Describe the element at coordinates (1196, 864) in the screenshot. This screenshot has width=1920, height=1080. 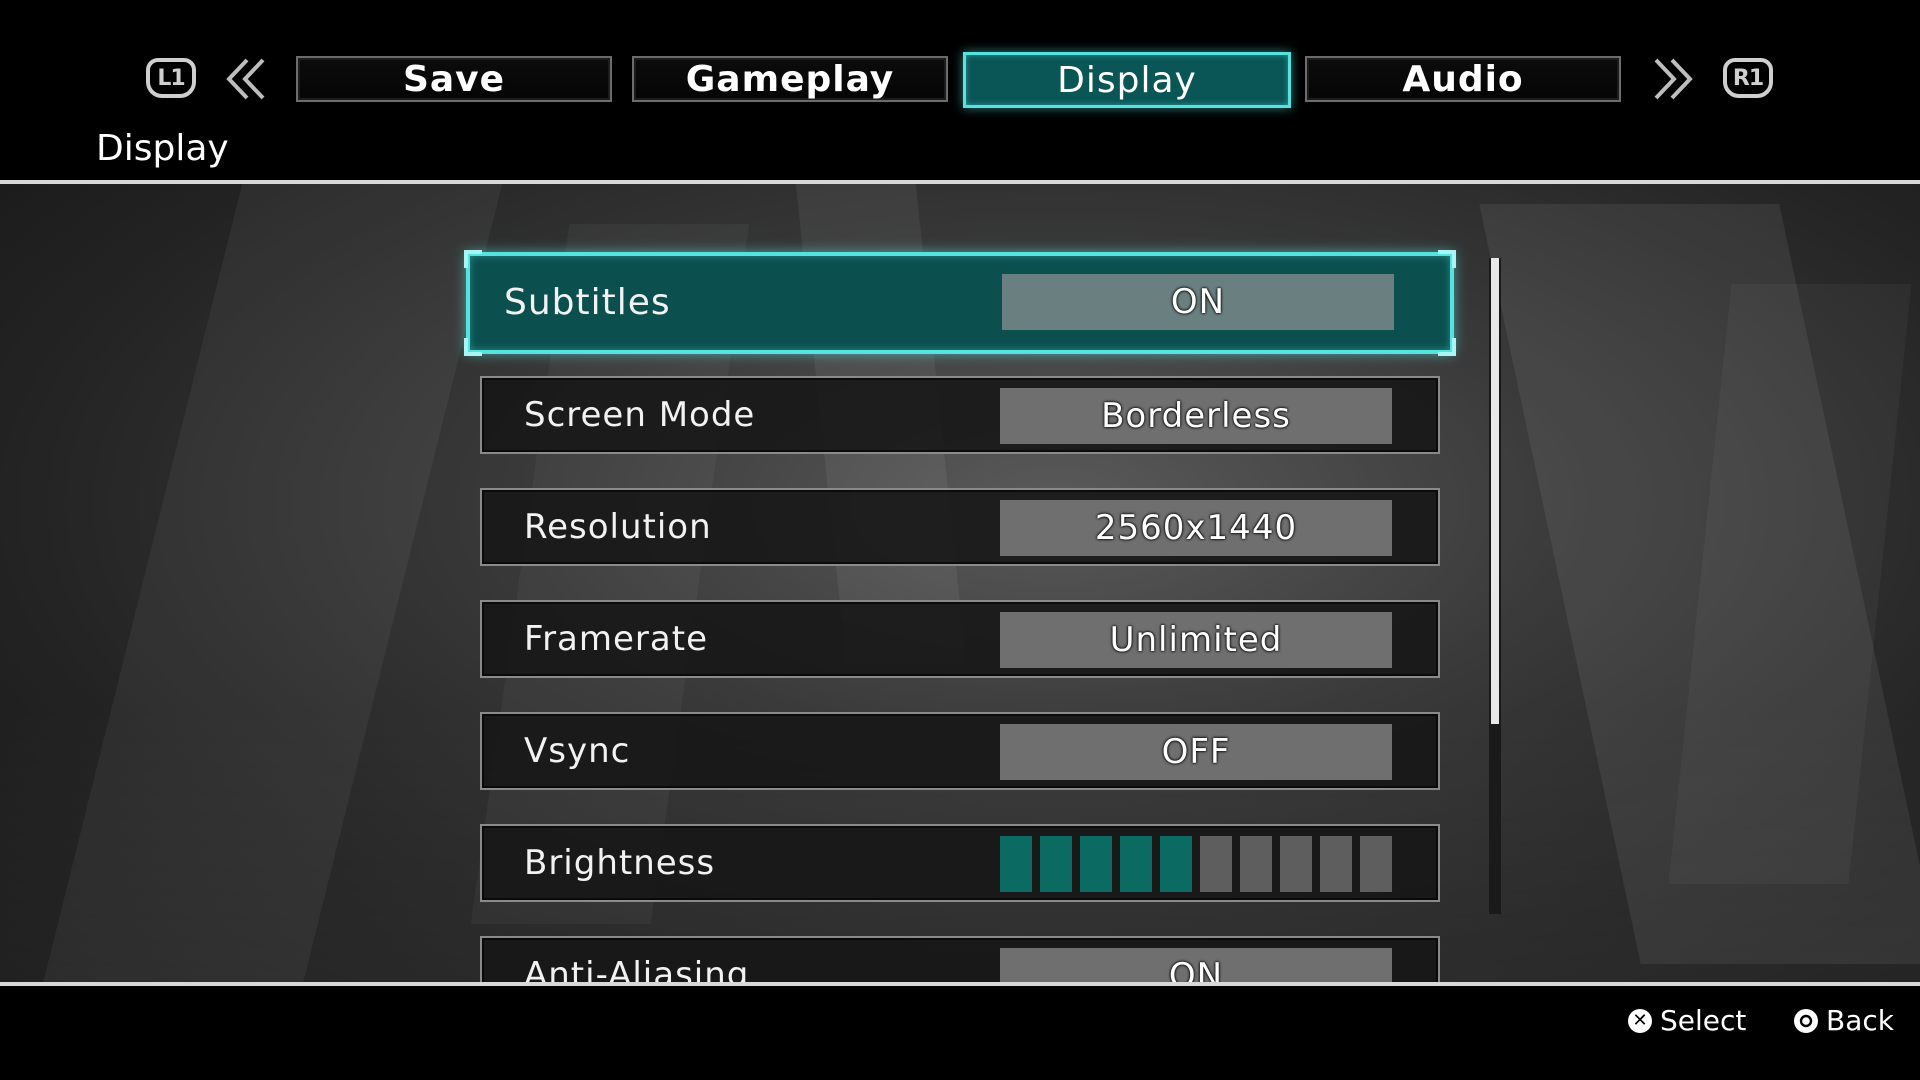
I see `brightness-slider` at that location.